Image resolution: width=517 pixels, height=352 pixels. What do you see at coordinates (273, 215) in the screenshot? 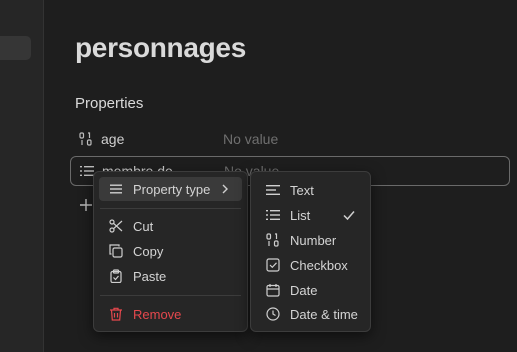
I see `list-icon` at bounding box center [273, 215].